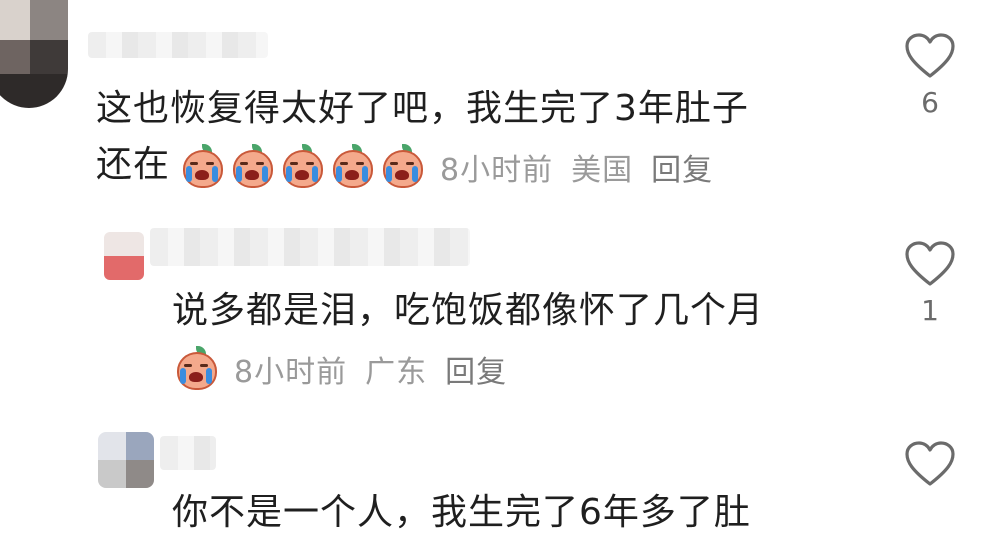 The image size is (1003, 549). I want to click on comment-text: 说多都是泪，吃饱饭都像怀了几个月, so click(468, 310).